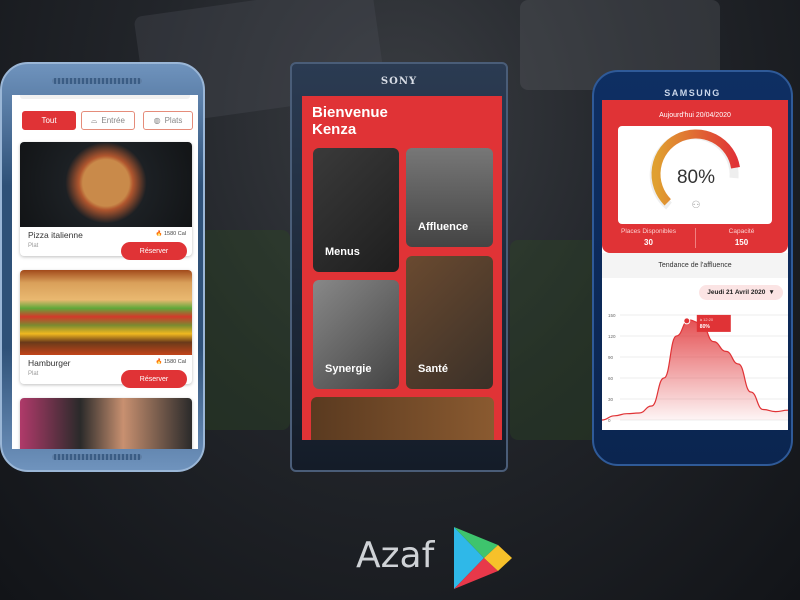 The image size is (800, 600). Describe the element at coordinates (705, 327) in the screenshot. I see `tooltip-value: 80%` at that location.